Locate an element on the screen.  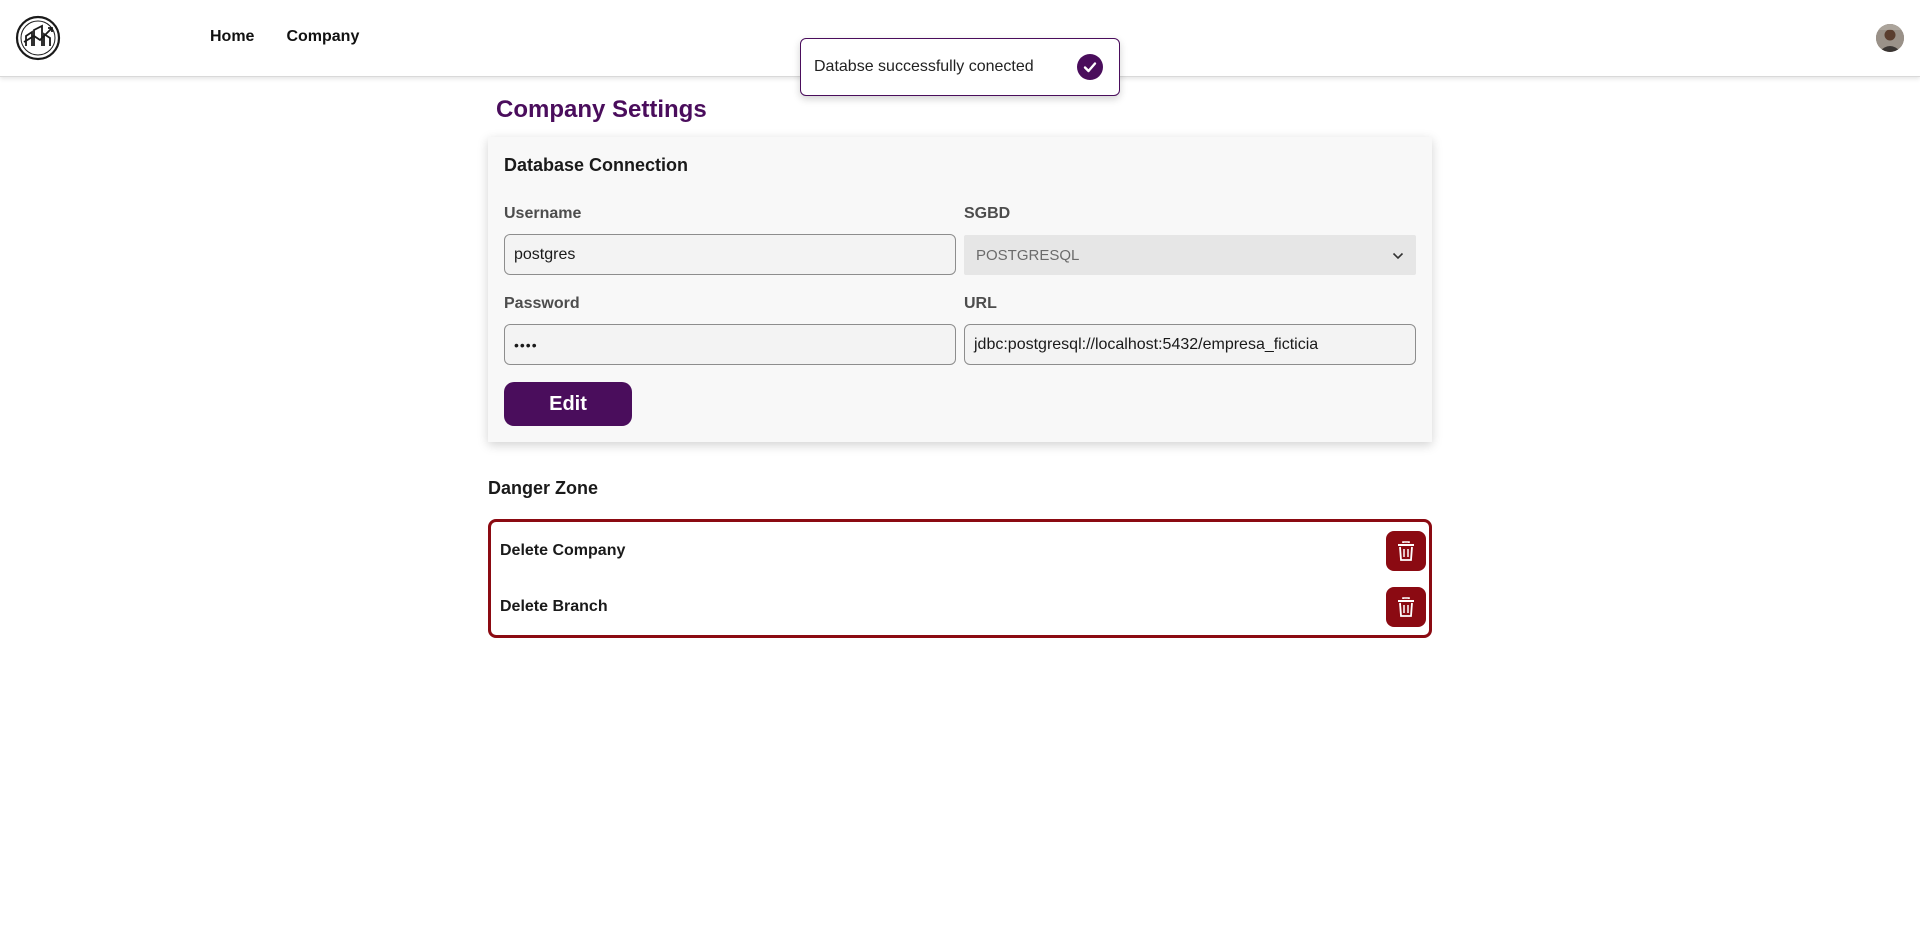
username-label: Username is located at coordinates (543, 213).